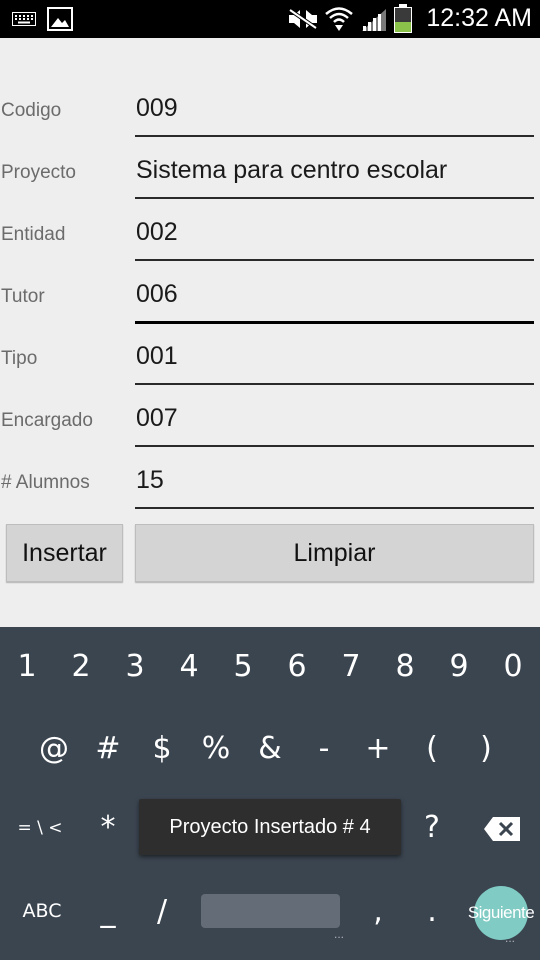  Describe the element at coordinates (31, 110) in the screenshot. I see `field-label-codigo: Codigo` at that location.